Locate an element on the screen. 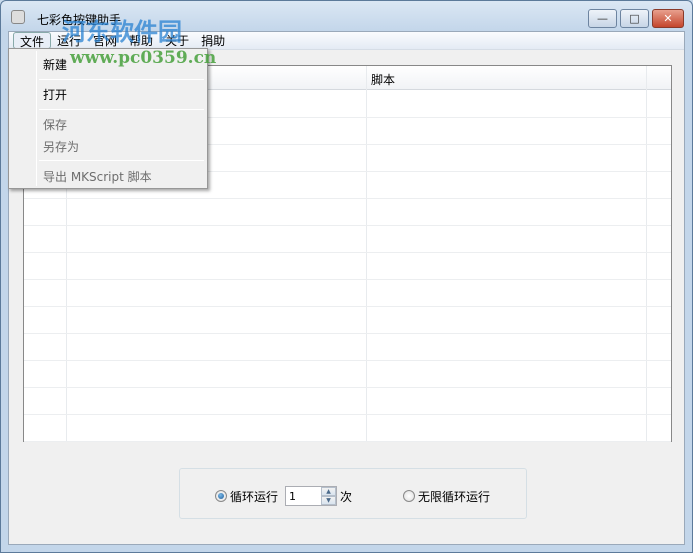  minimize-button: — is located at coordinates (602, 18).